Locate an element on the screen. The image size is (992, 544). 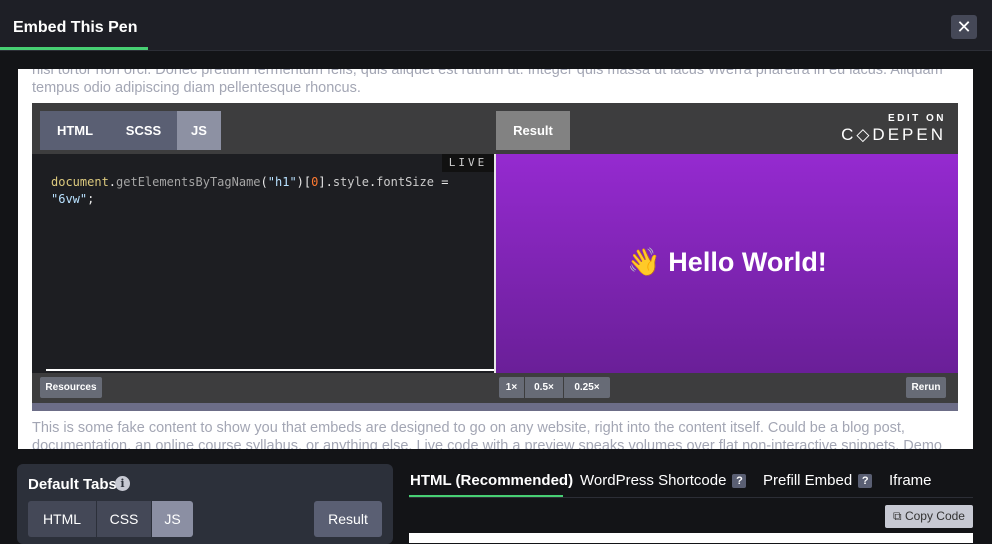
editor-scrollbar is located at coordinates (270, 370).